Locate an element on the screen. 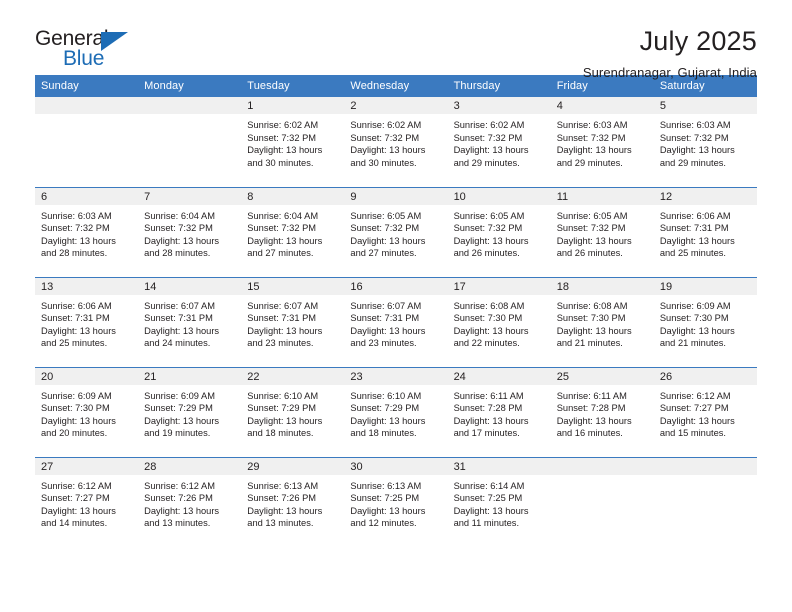  sunset-time: Sunset: 7:26 PM is located at coordinates (178, 498).